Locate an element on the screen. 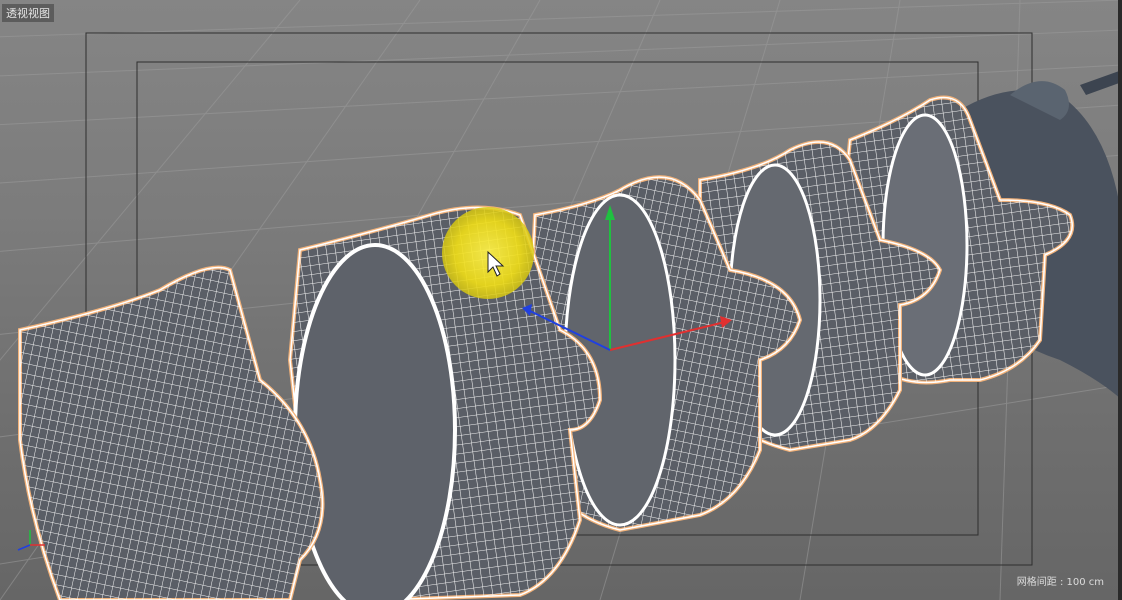 This screenshot has height=600, width=1122. viewport-edge-bar is located at coordinates (1120, 300).